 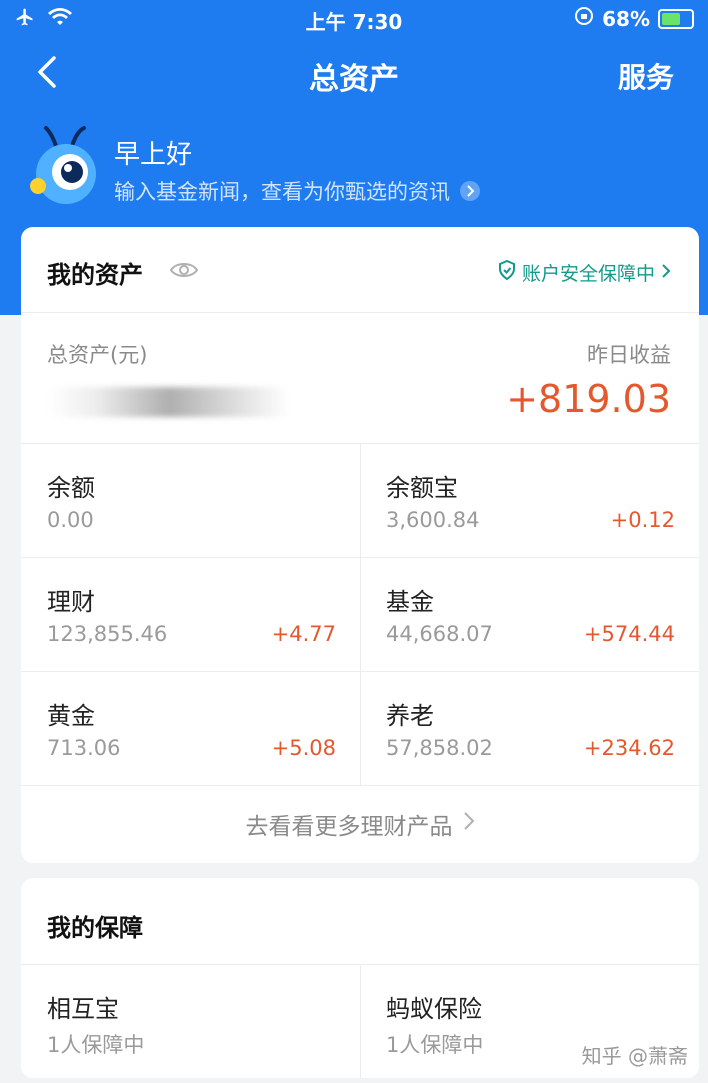 What do you see at coordinates (190, 614) in the screenshot?
I see `asset-item-wealth: 理财 123,855.46 +4.77` at bounding box center [190, 614].